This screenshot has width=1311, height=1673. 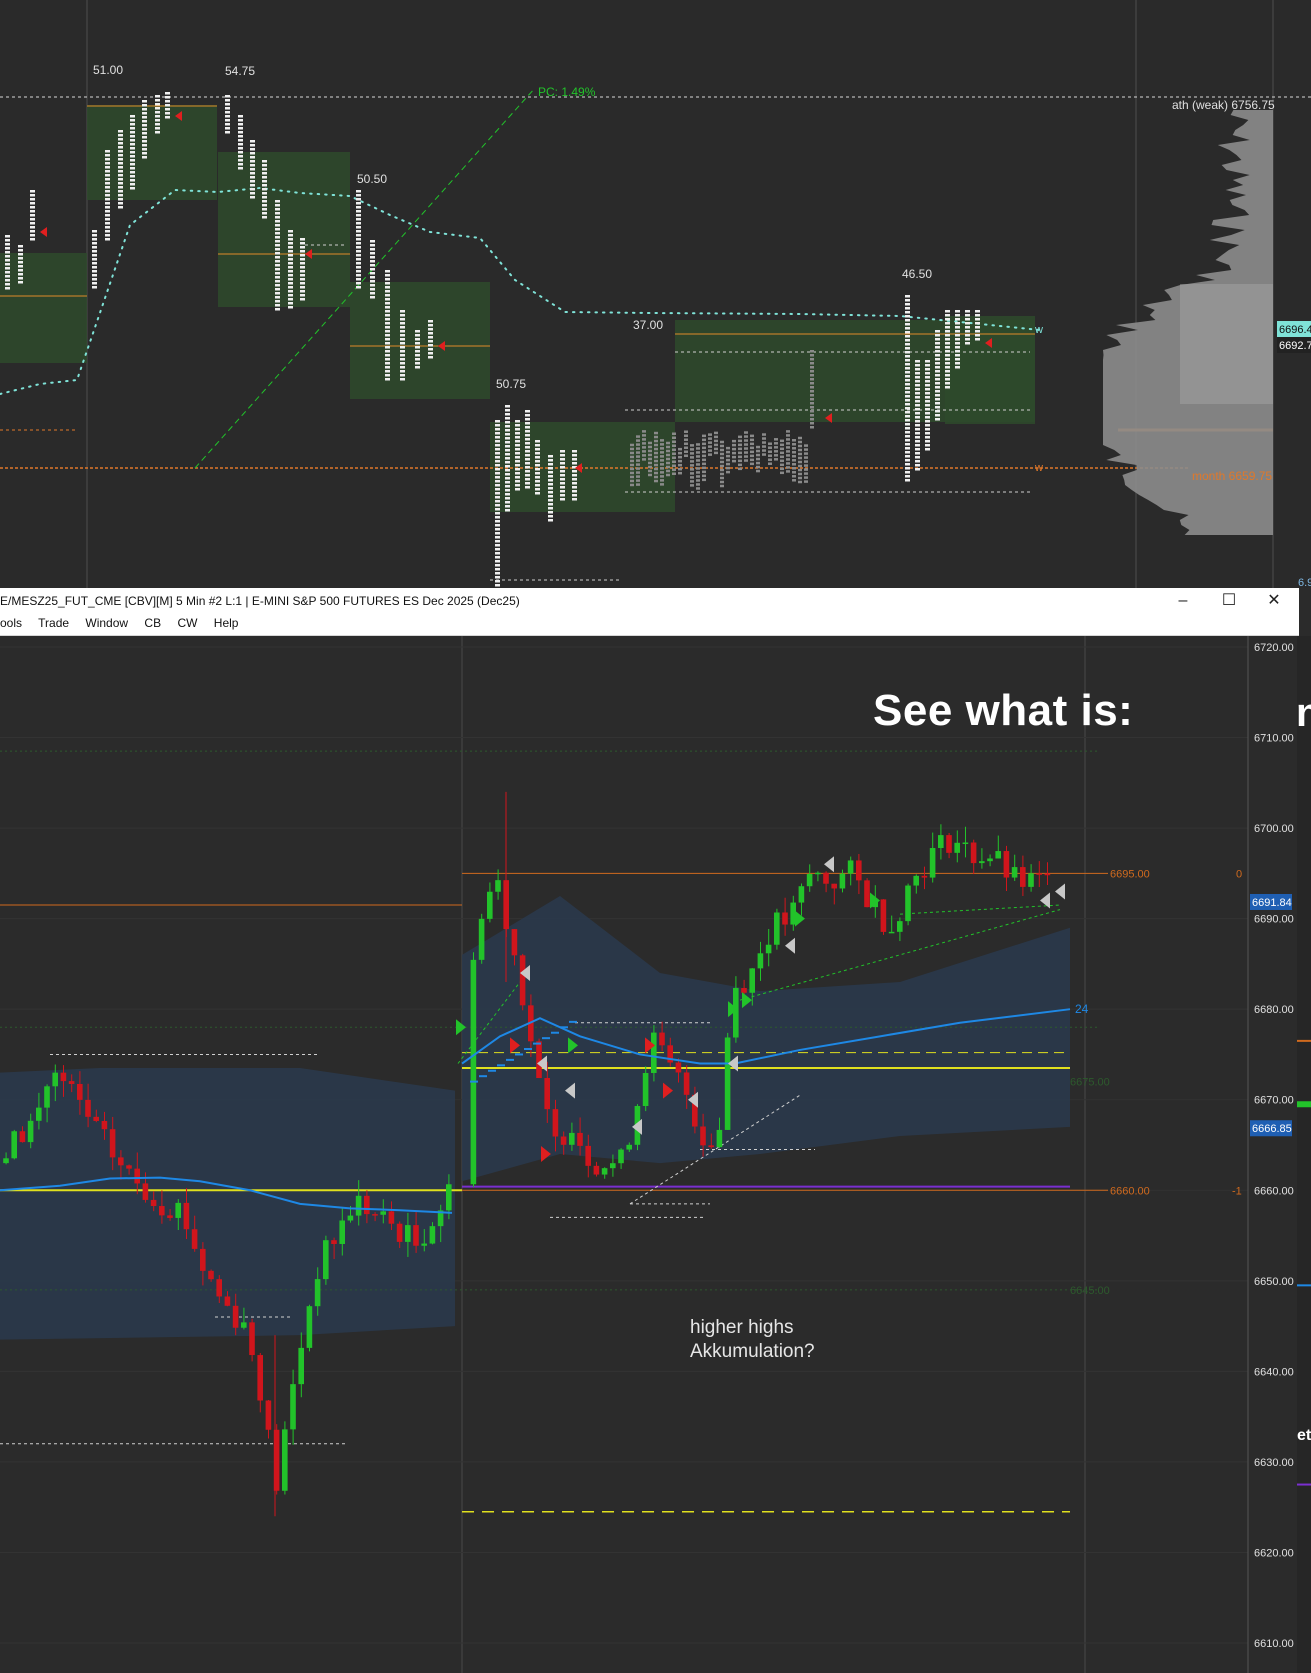 What do you see at coordinates (1274, 1372) in the screenshot?
I see `axis-tick-label: 6640.00` at bounding box center [1274, 1372].